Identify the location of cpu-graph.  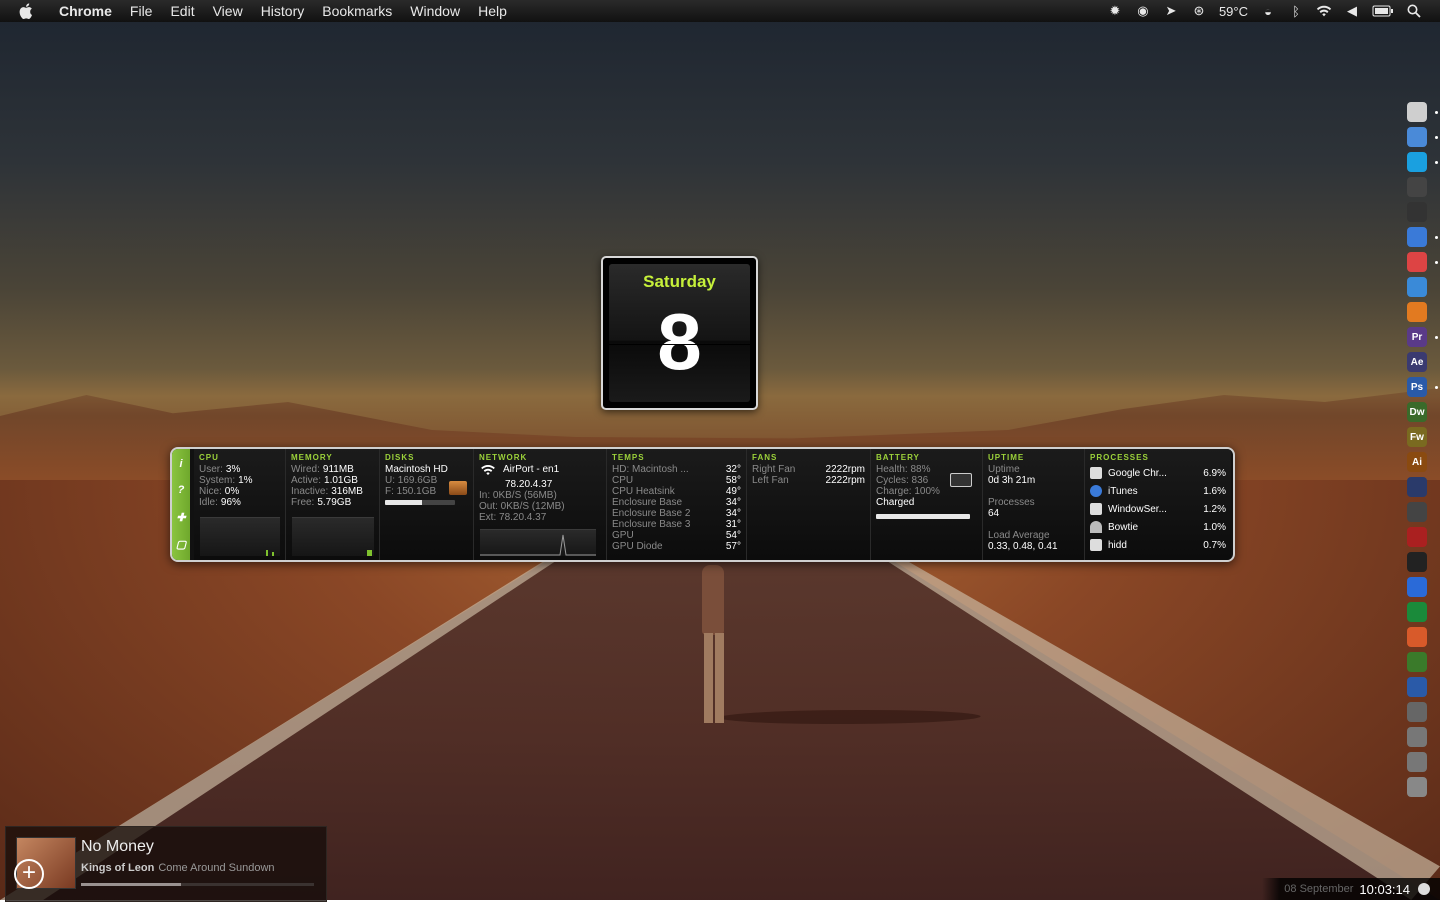
(240, 536).